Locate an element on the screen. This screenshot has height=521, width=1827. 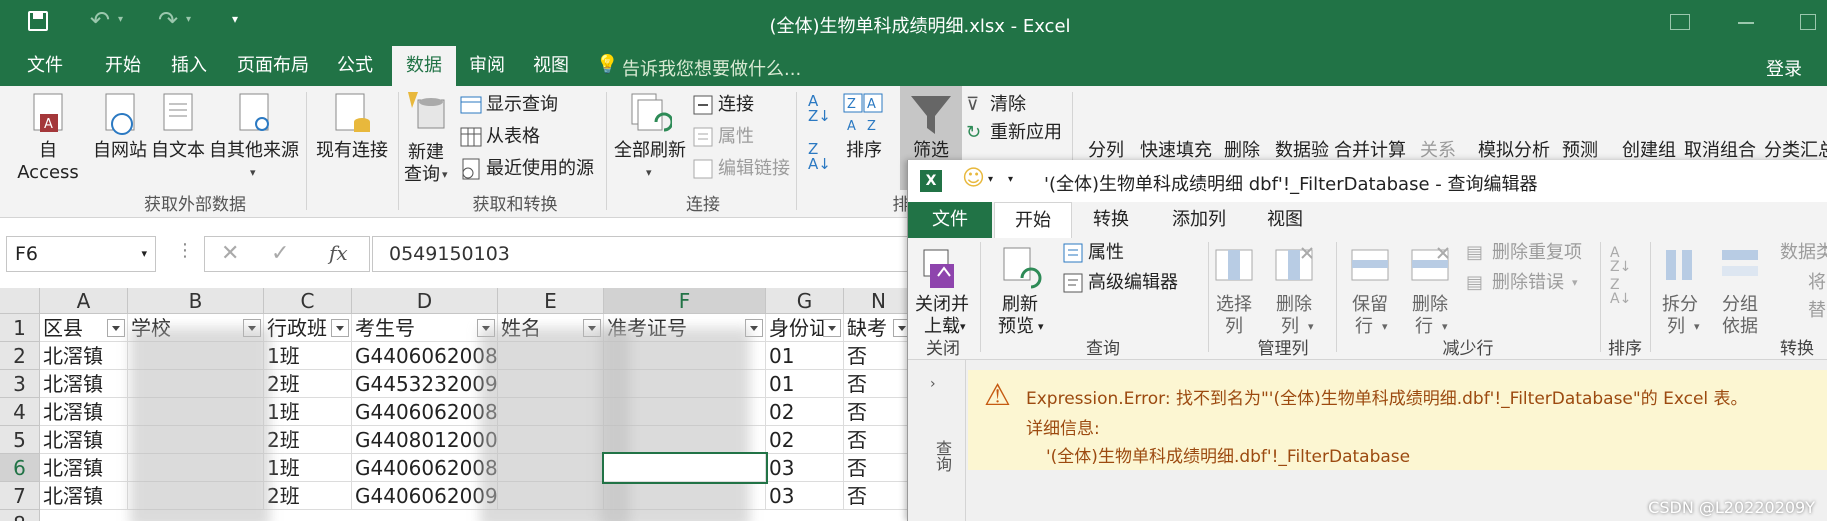
table-cell: G4453232009 is located at coordinates (425, 384).